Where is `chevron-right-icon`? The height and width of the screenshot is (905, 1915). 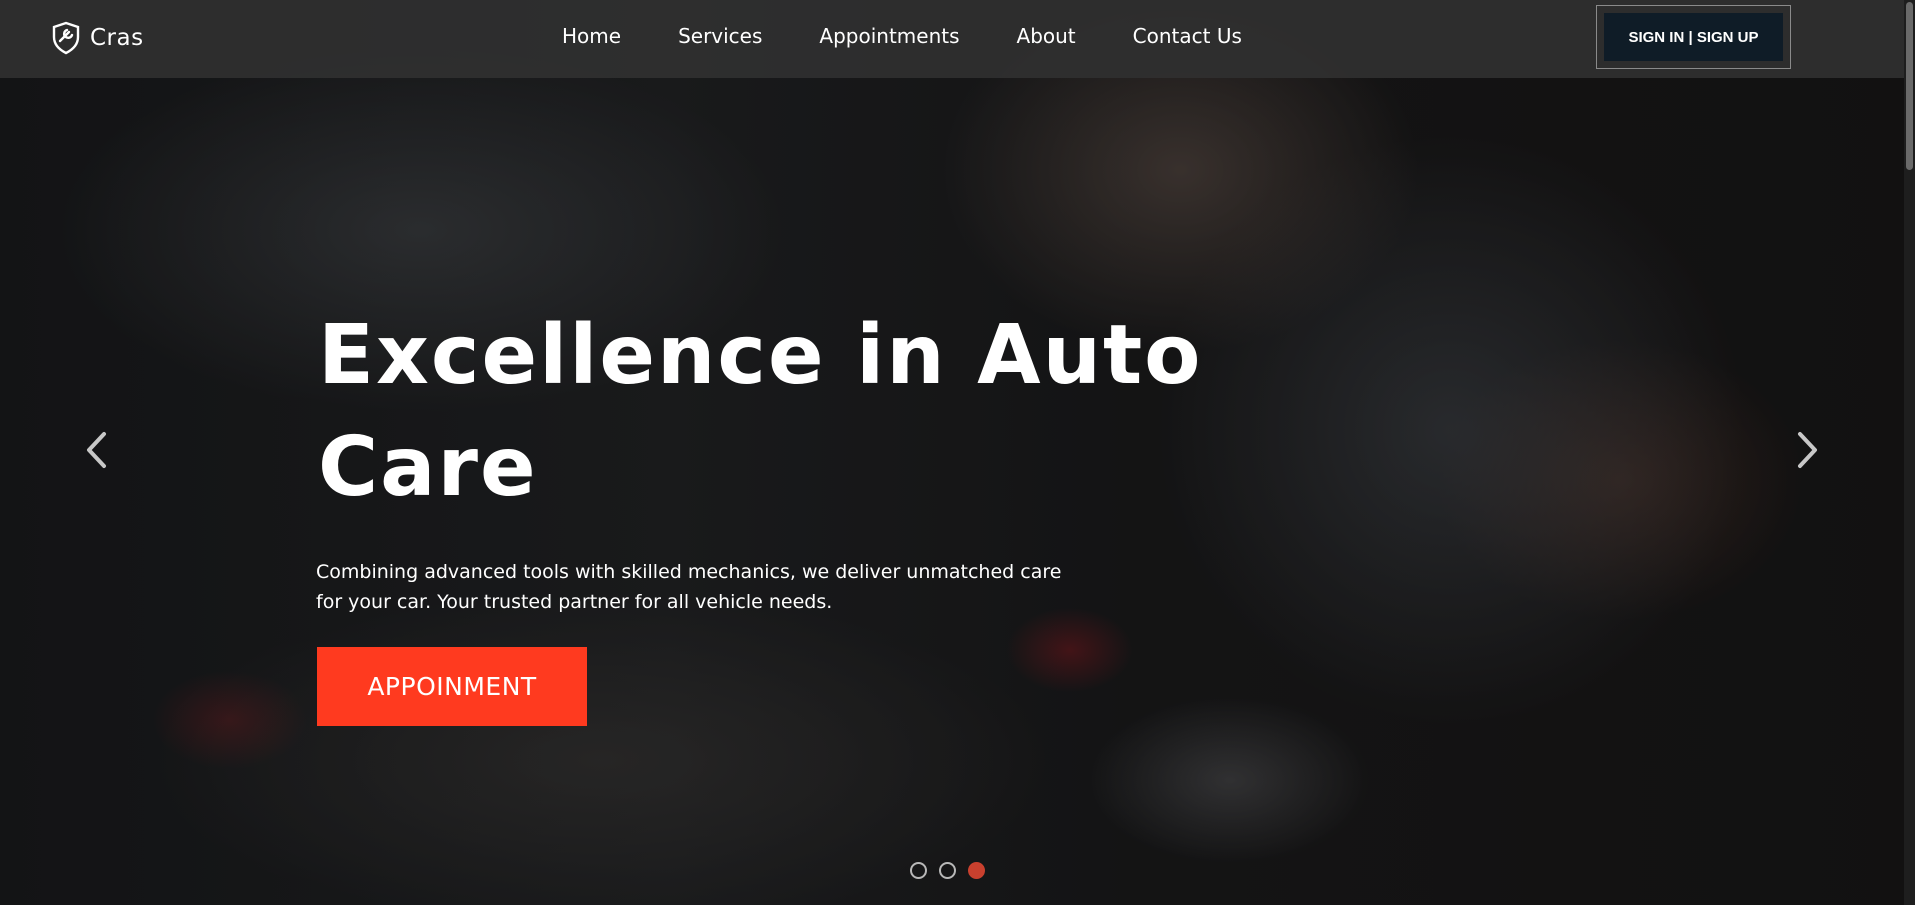 chevron-right-icon is located at coordinates (1807, 450).